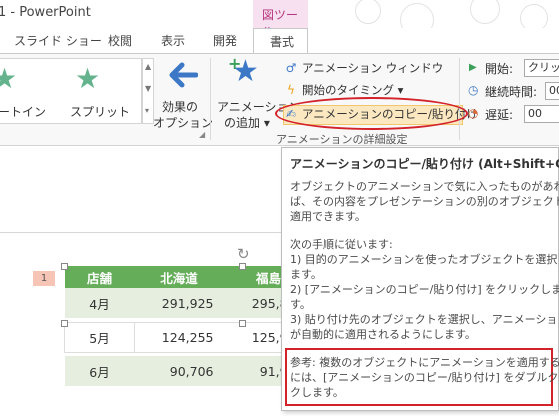 This screenshot has width=559, height=420. Describe the element at coordinates (383, 334) in the screenshot. I see `tooltip-line: が自動的に適用されるようにします。` at that location.